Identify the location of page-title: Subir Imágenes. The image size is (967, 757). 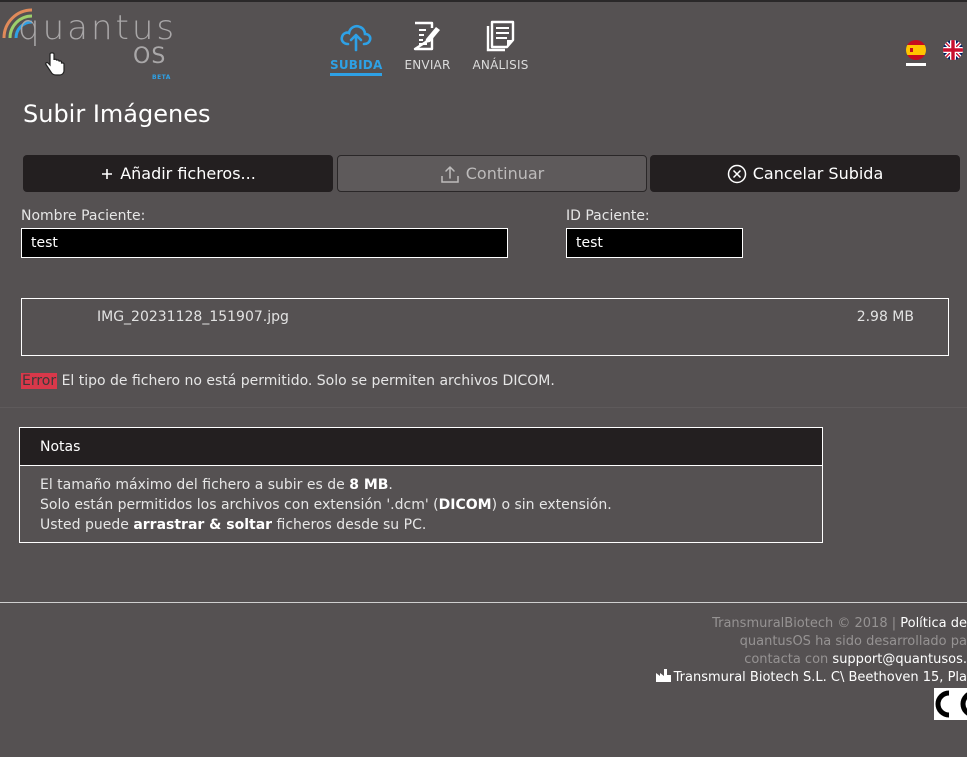
(117, 114).